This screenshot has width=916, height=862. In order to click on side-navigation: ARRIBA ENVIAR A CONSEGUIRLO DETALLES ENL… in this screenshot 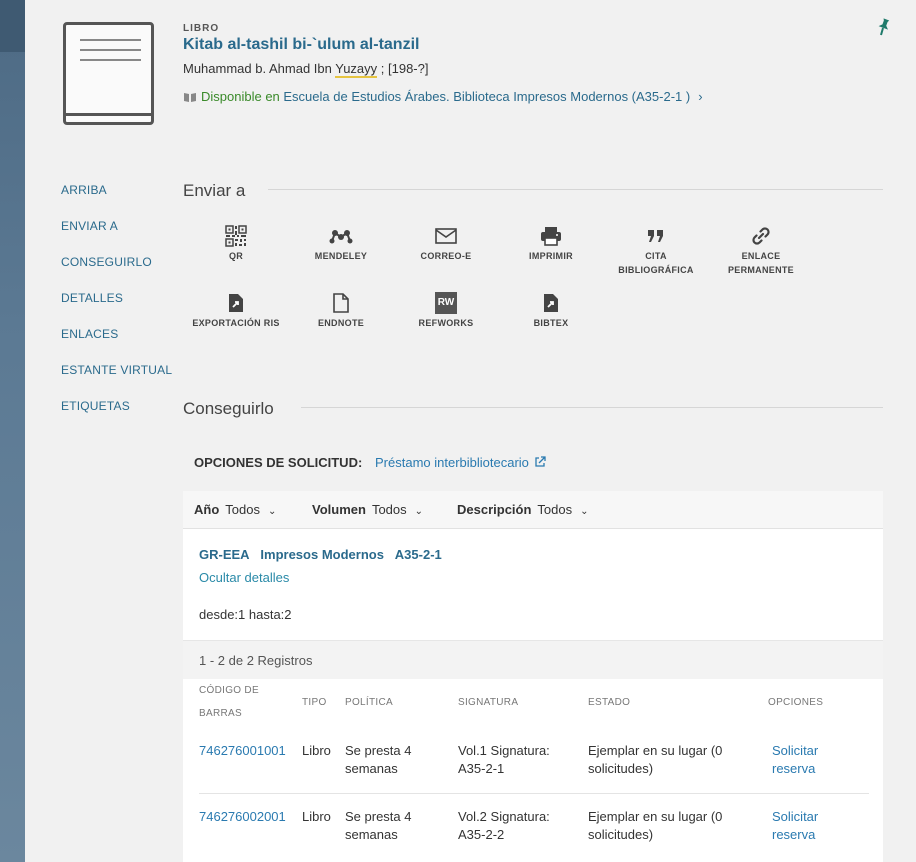, I will do `click(116, 309)`.